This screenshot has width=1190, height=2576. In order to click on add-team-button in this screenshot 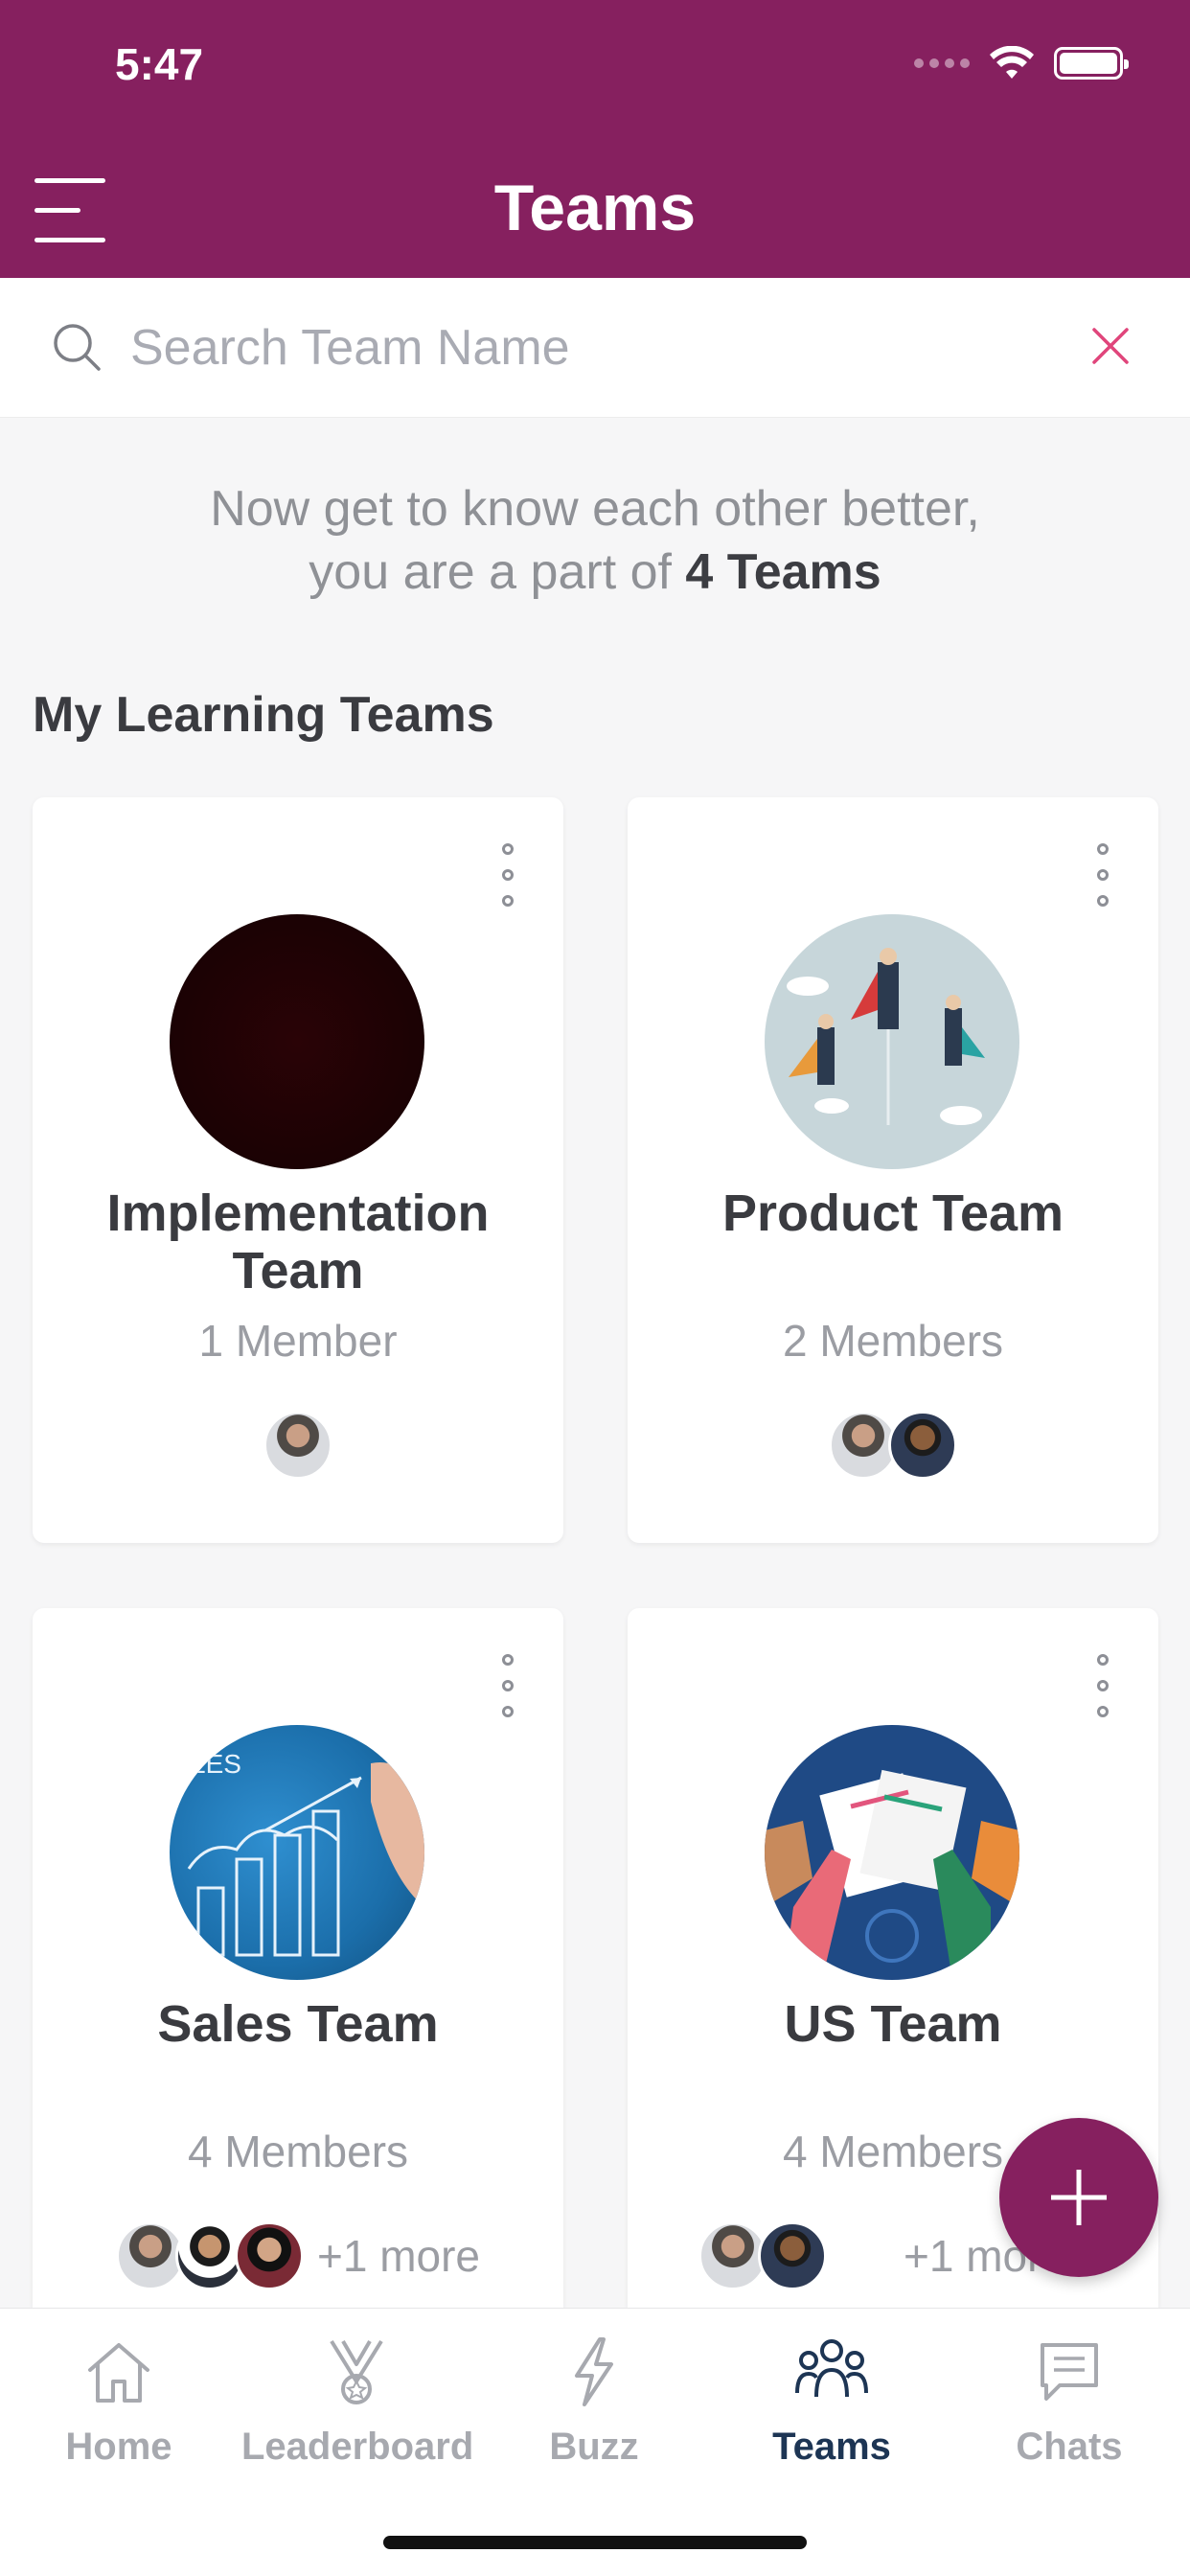, I will do `click(1078, 2197)`.